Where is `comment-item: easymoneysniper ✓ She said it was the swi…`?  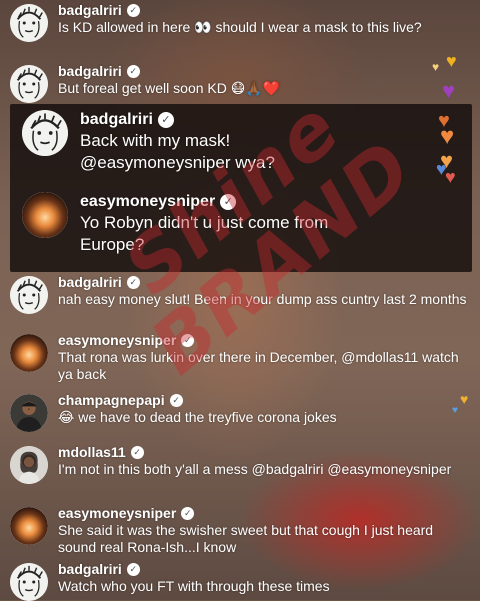
comment-item: easymoneysniper ✓ She said it was the swi… is located at coordinates (240, 530).